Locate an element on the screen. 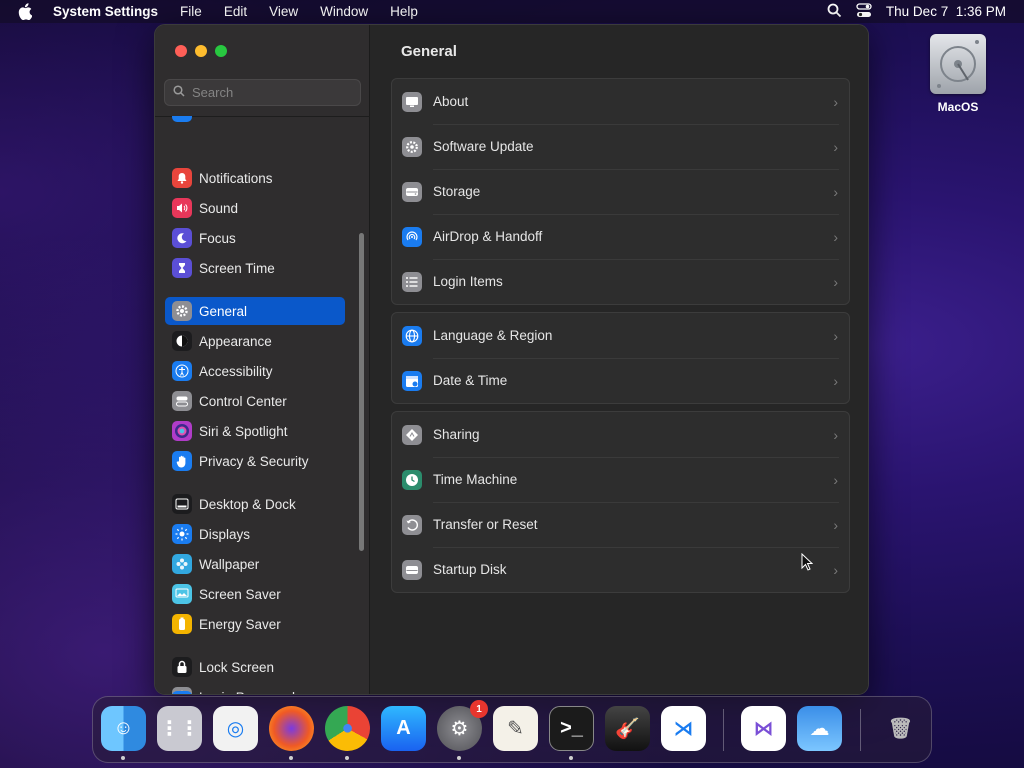  settings-group: Language & Region › Date & Time › is located at coordinates (620, 358).